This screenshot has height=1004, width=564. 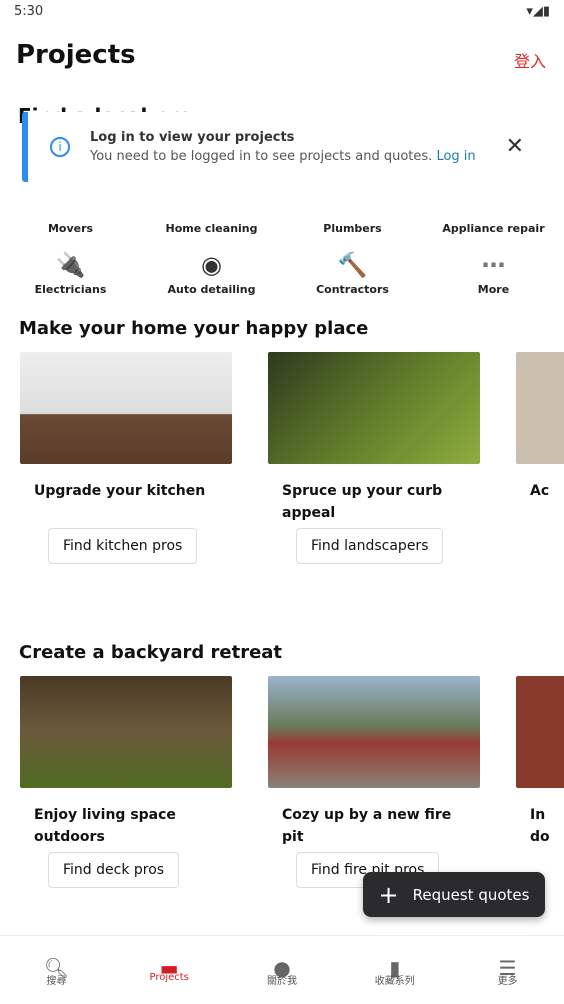 I want to click on card-partial: Ac, so click(x=540, y=458).